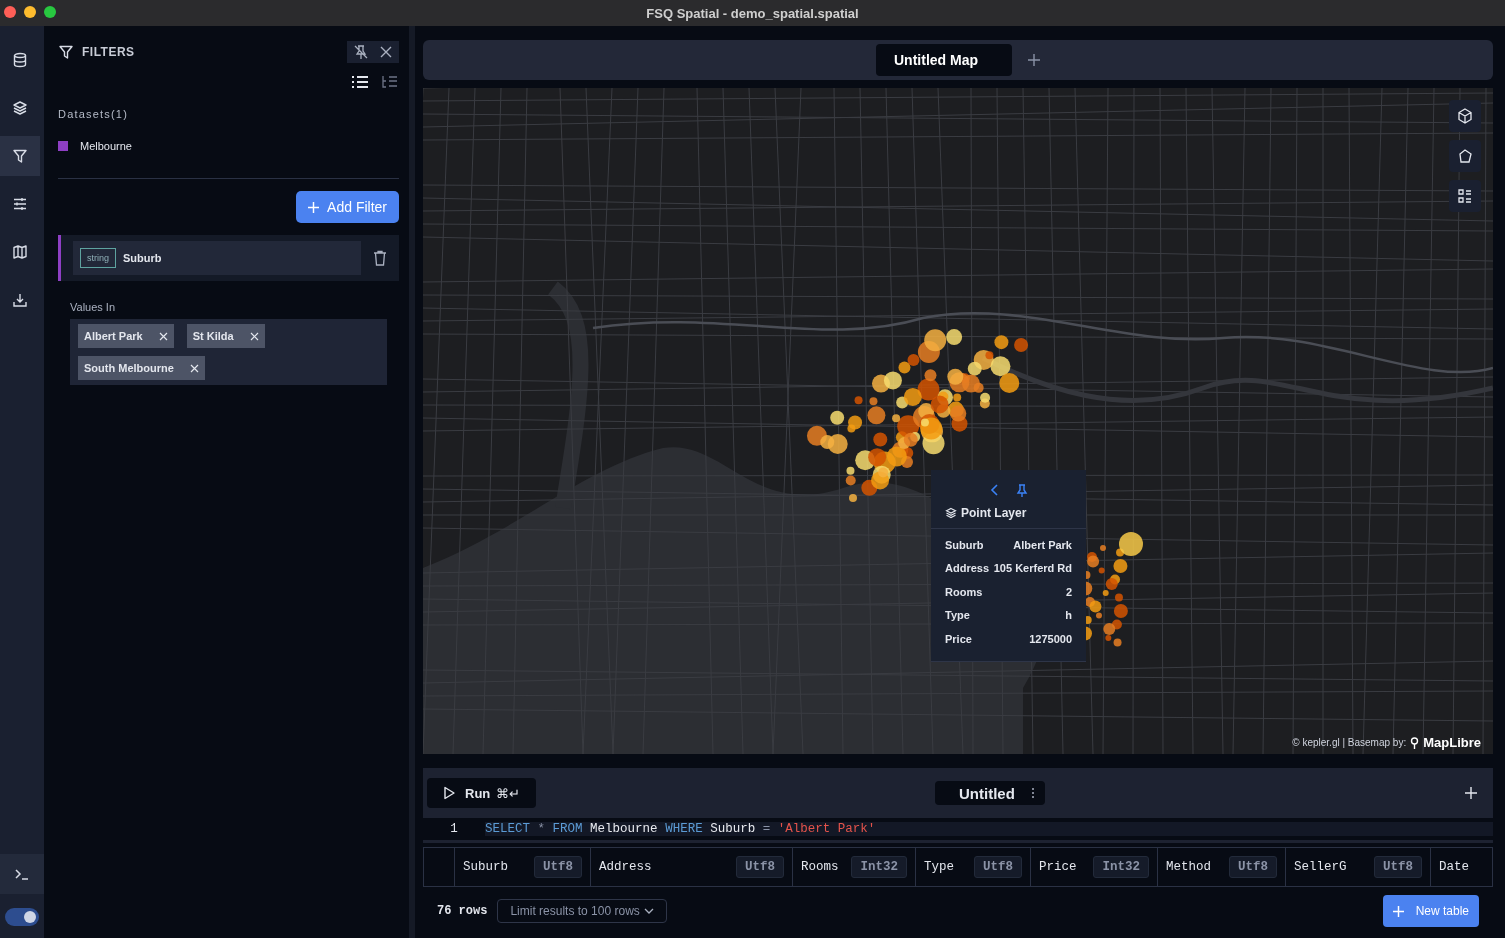  I want to click on field-label: Price, so click(958, 638).